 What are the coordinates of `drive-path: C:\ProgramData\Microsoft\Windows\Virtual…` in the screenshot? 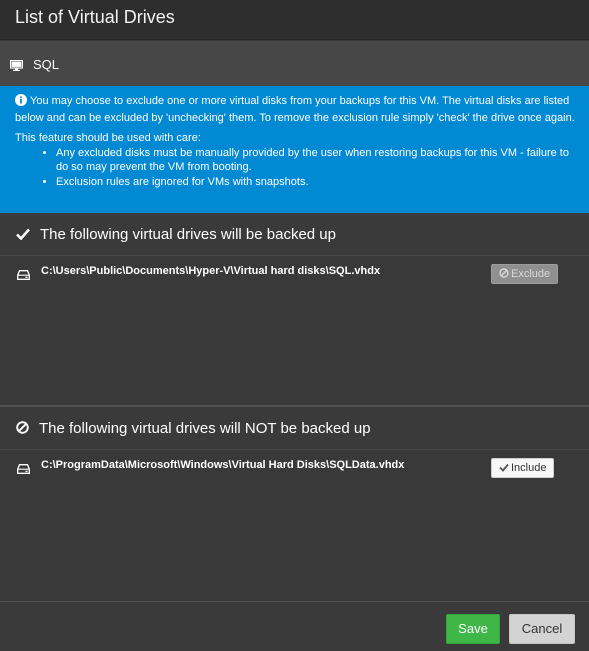 It's located at (223, 465).